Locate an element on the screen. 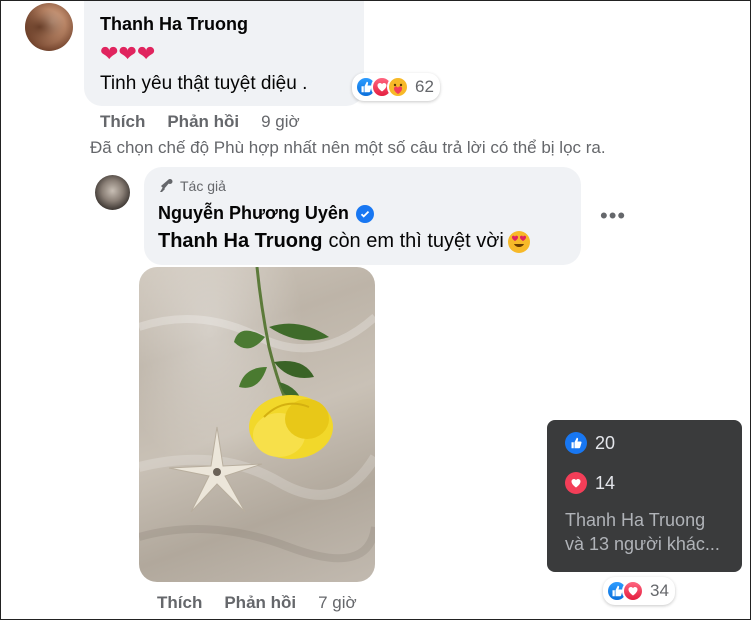  reply-button: Phản hồi is located at coordinates (203, 122).